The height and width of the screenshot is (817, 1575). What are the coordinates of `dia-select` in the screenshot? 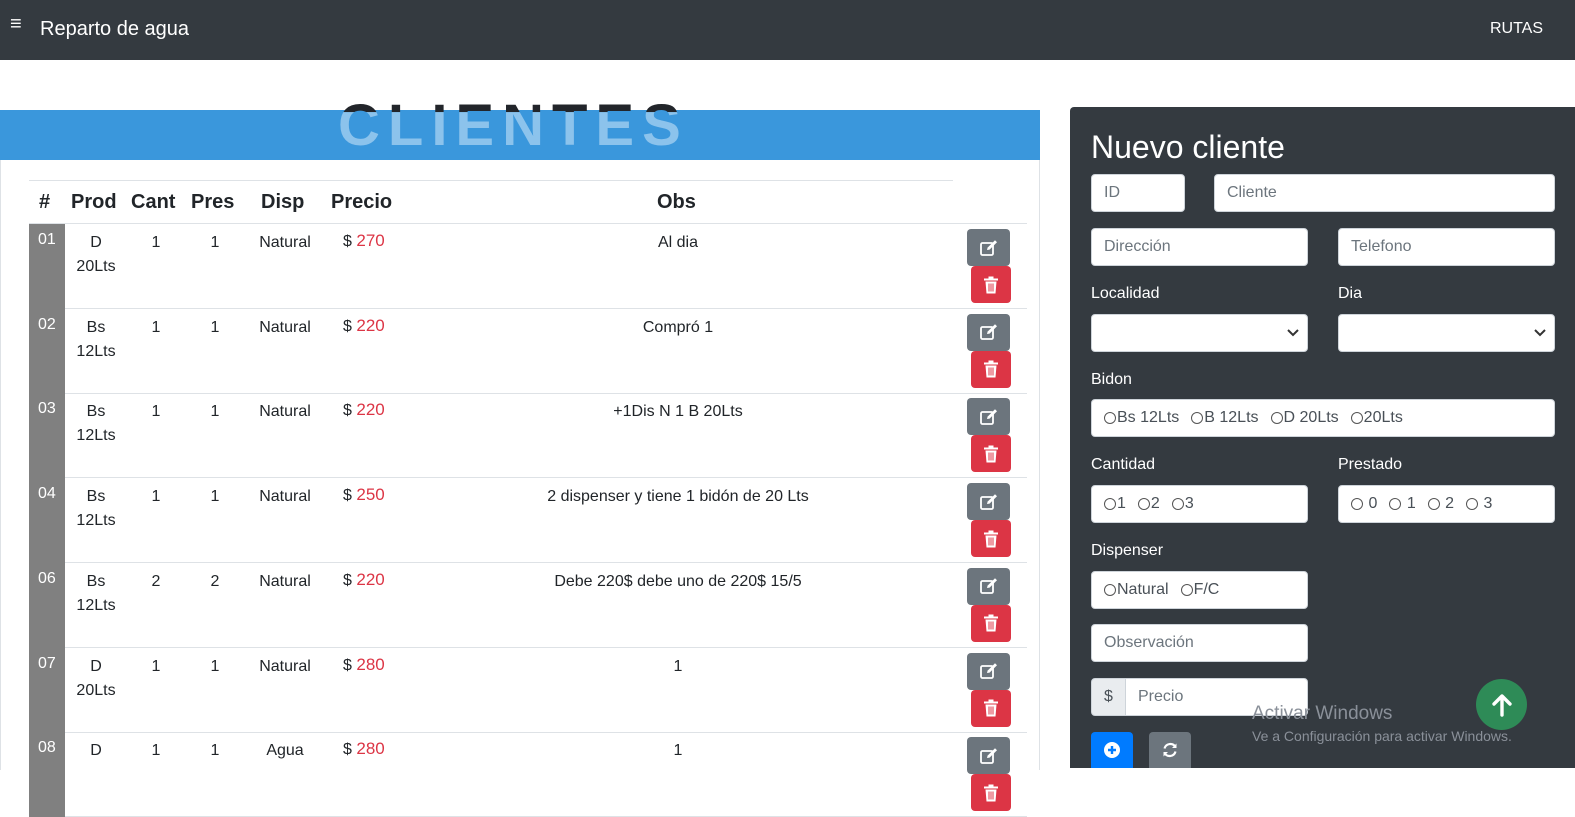 It's located at (1446, 333).